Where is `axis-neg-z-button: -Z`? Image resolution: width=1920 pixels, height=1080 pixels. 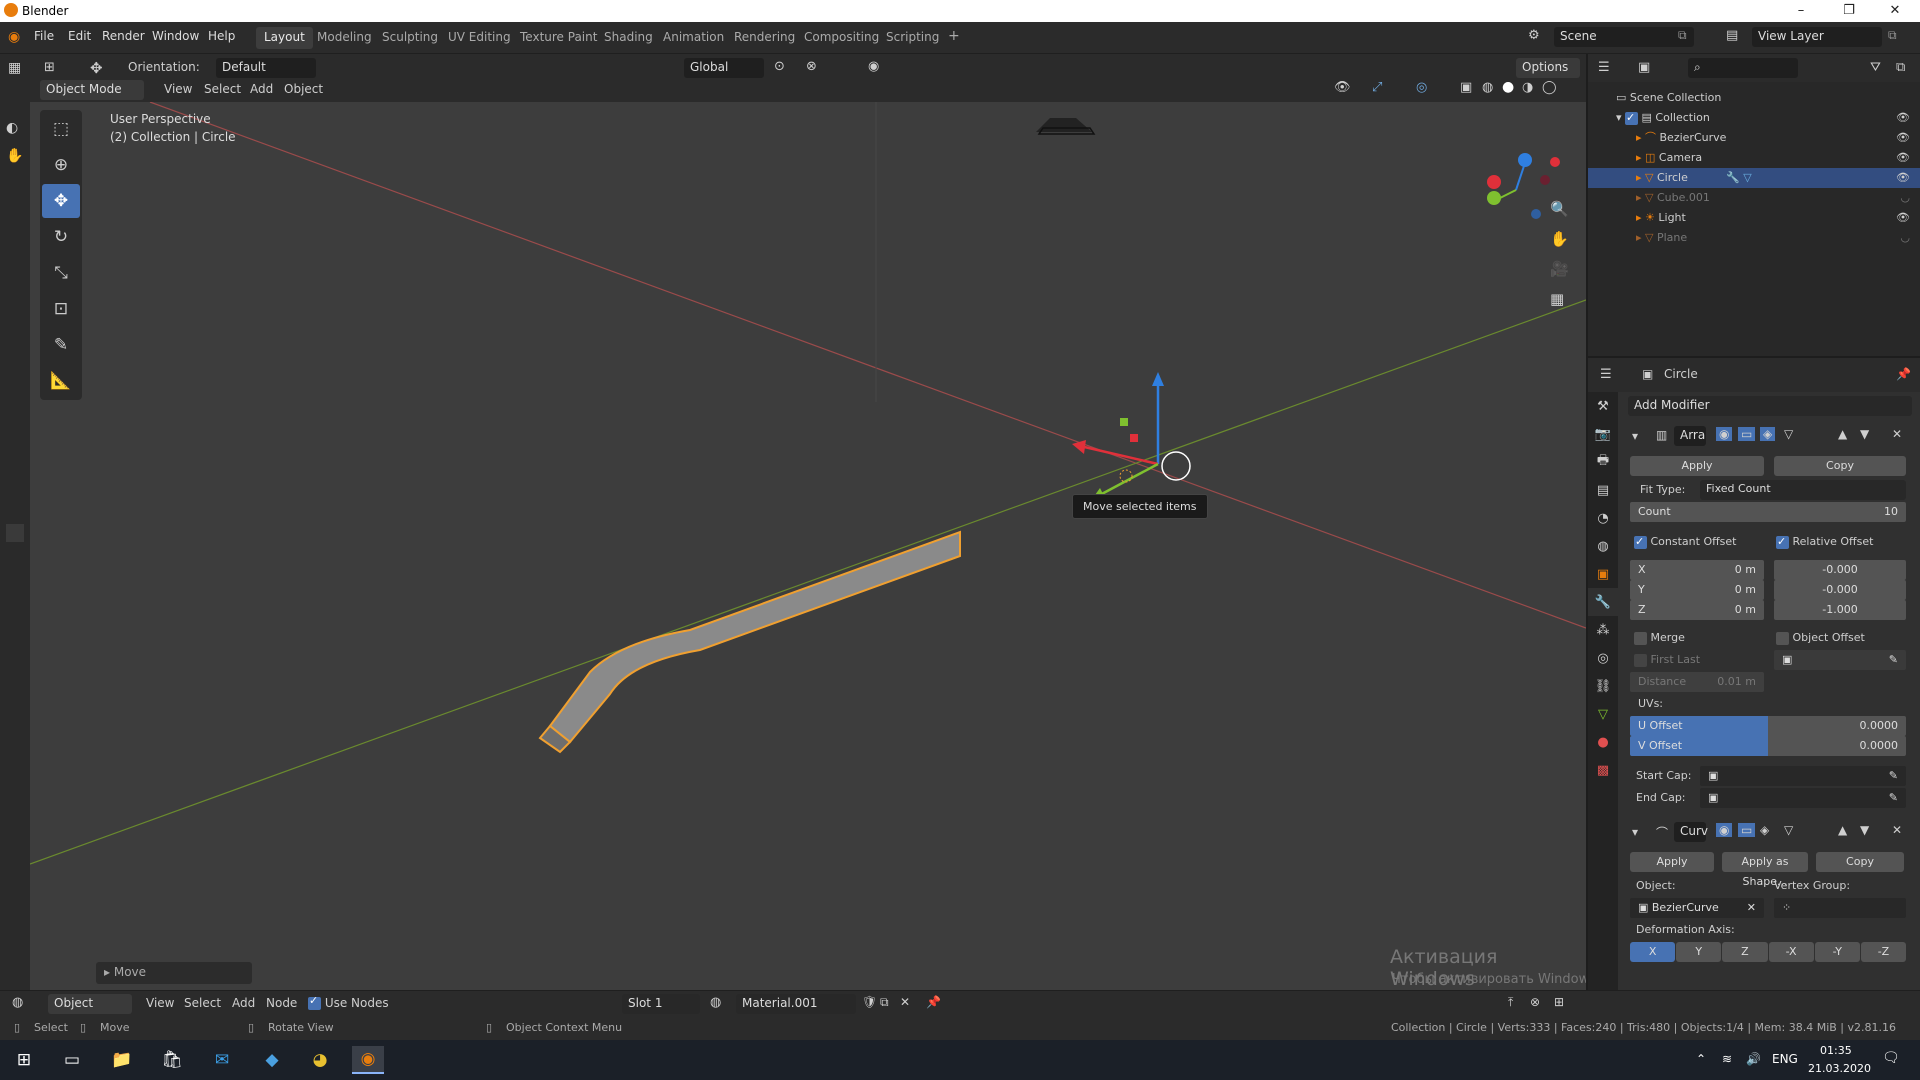
axis-neg-z-button: -Z is located at coordinates (1883, 952).